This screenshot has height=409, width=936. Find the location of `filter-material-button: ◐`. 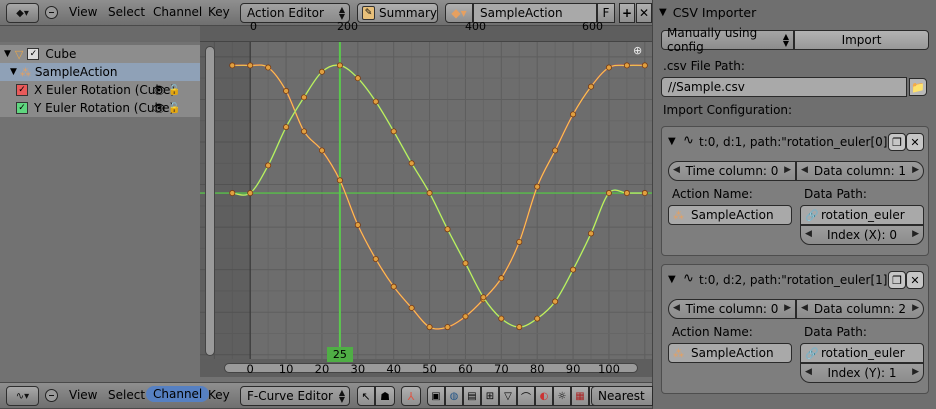

filter-material-button: ◐ is located at coordinates (544, 396).